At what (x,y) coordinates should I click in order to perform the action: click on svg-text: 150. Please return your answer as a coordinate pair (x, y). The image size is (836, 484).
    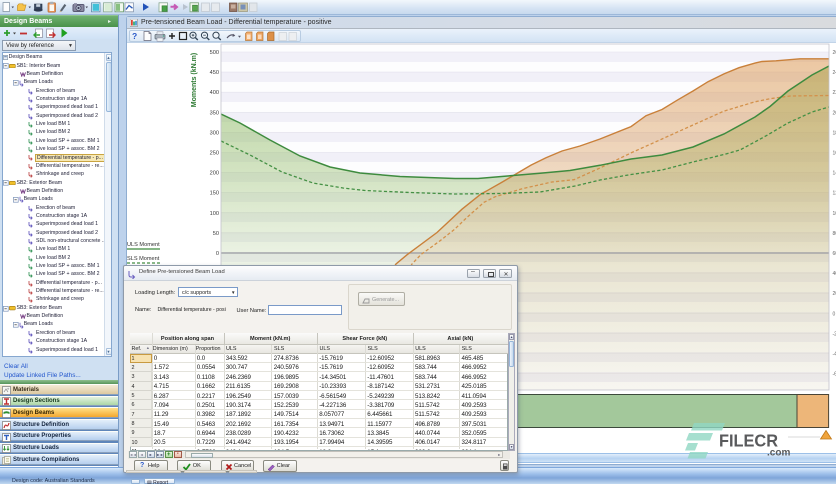
    Looking at the image, I should click on (214, 194).